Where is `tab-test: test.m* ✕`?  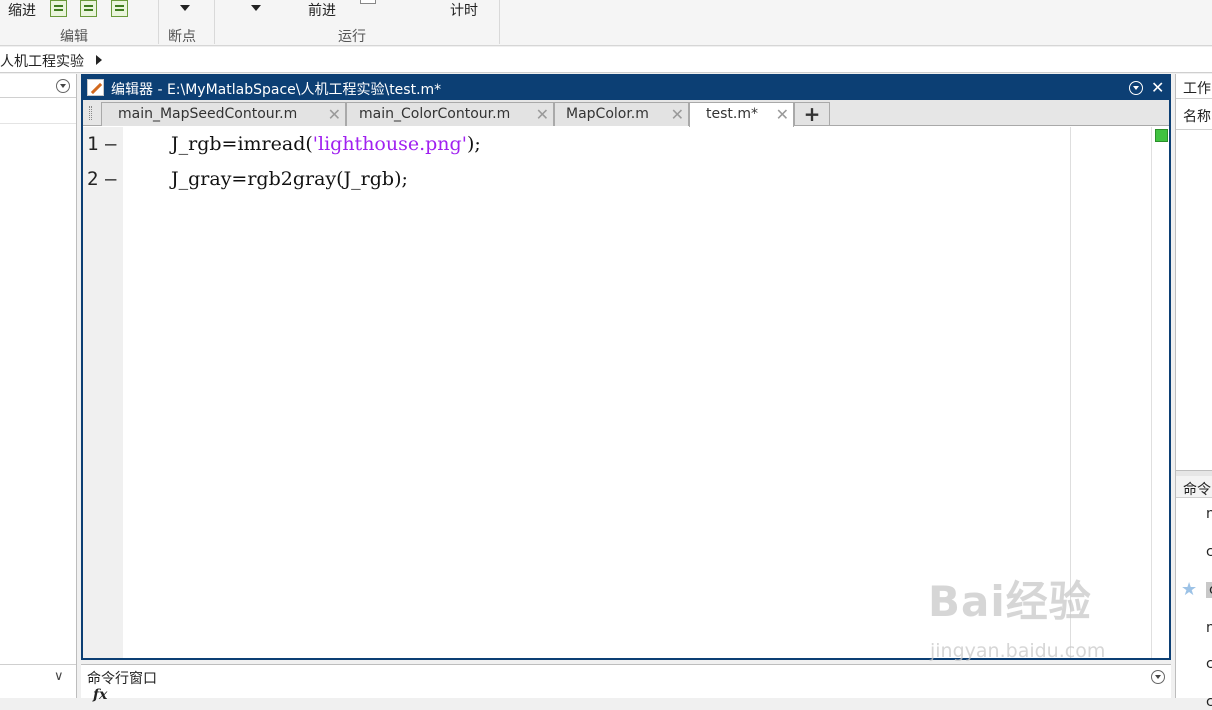 tab-test: test.m* ✕ is located at coordinates (741, 114).